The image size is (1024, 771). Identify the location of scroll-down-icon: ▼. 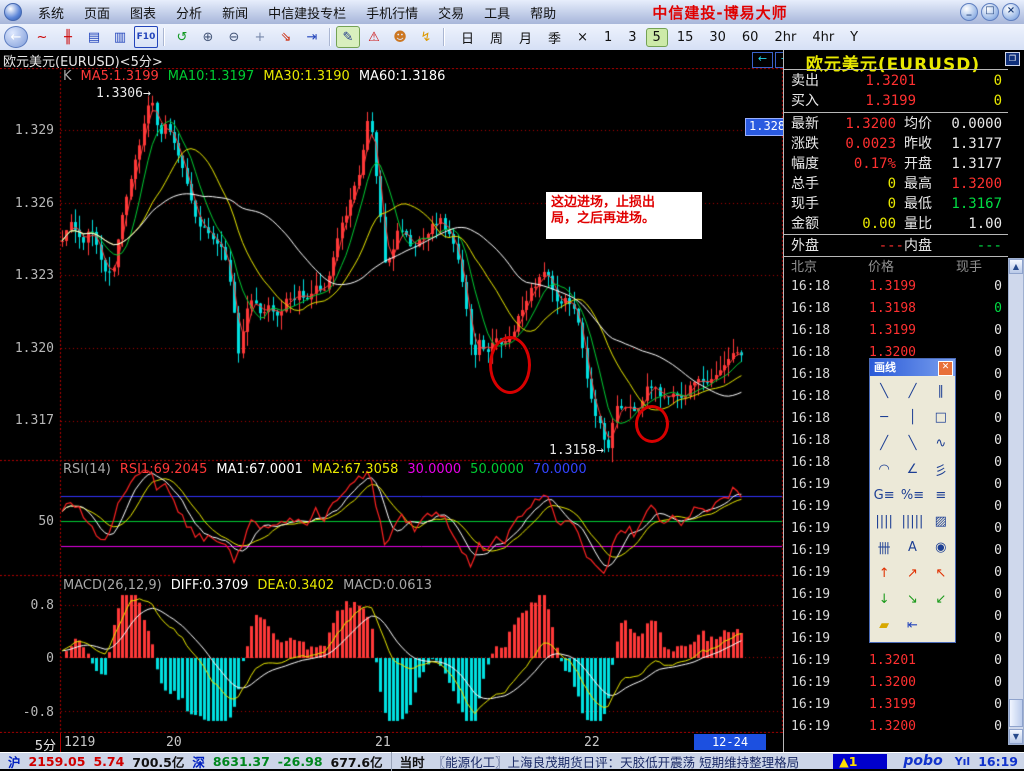
(1016, 736).